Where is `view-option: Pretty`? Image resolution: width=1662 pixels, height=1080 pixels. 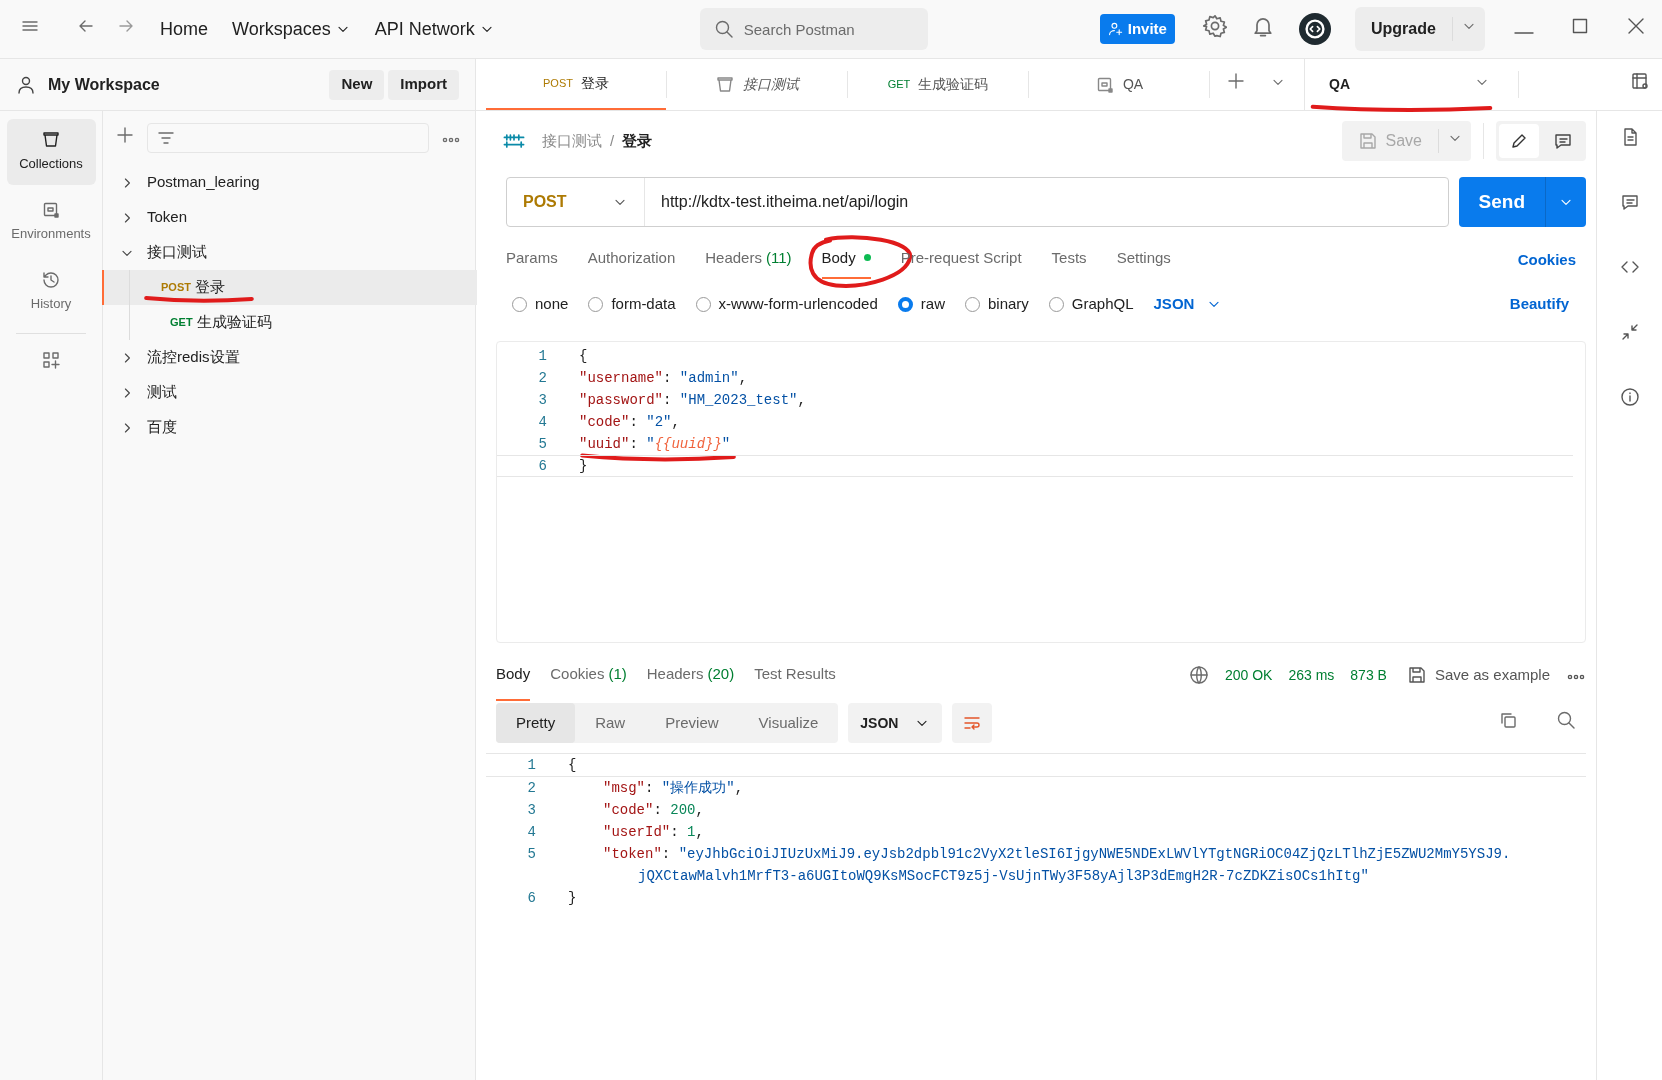 view-option: Pretty is located at coordinates (536, 723).